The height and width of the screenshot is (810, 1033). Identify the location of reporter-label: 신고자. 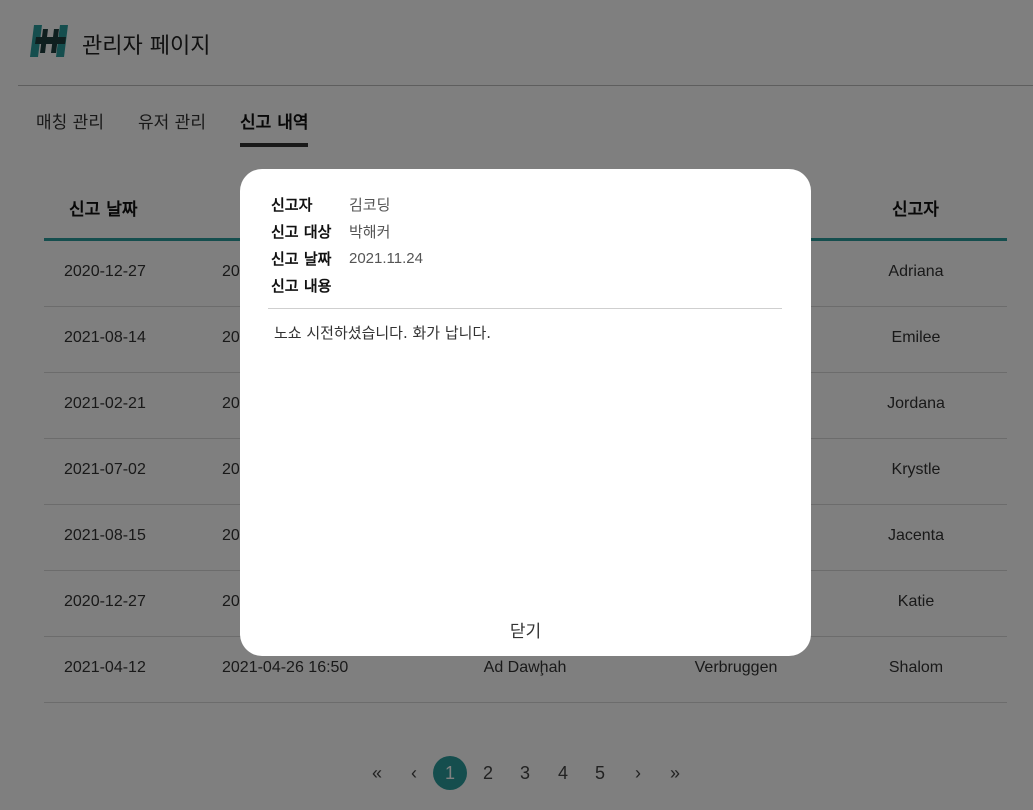
(292, 205).